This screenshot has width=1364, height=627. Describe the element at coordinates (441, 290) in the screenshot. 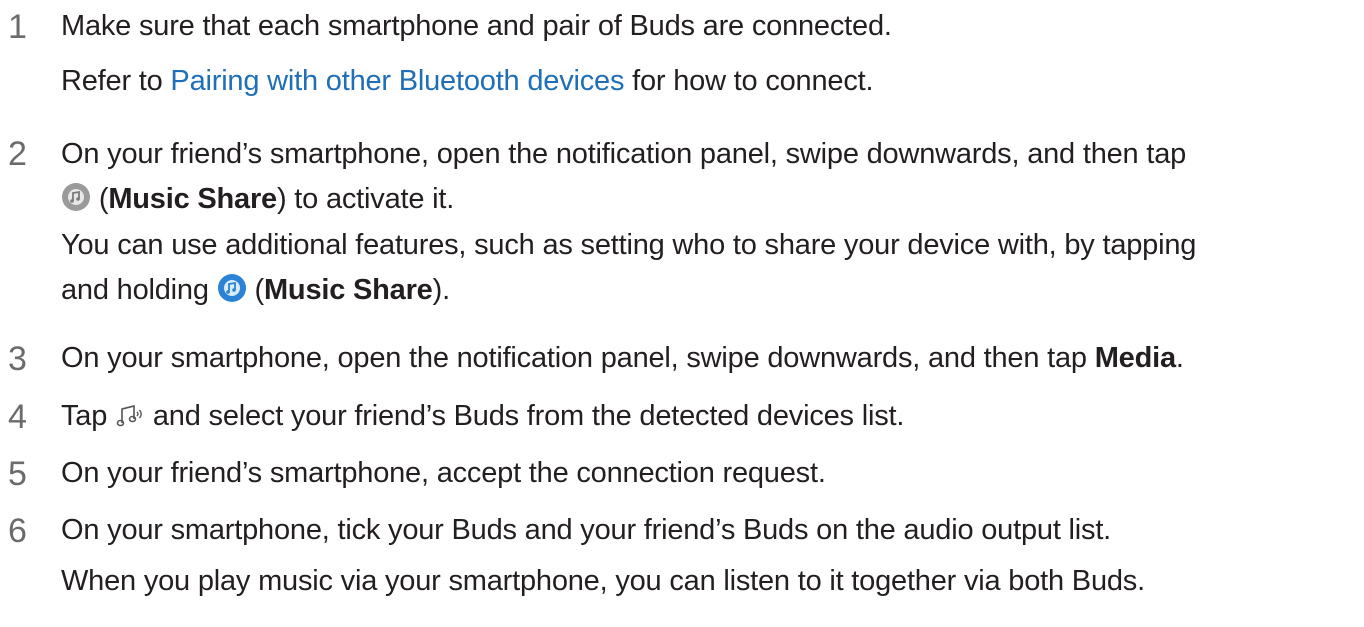

I see `step-2-hold-suffix: ).` at that location.